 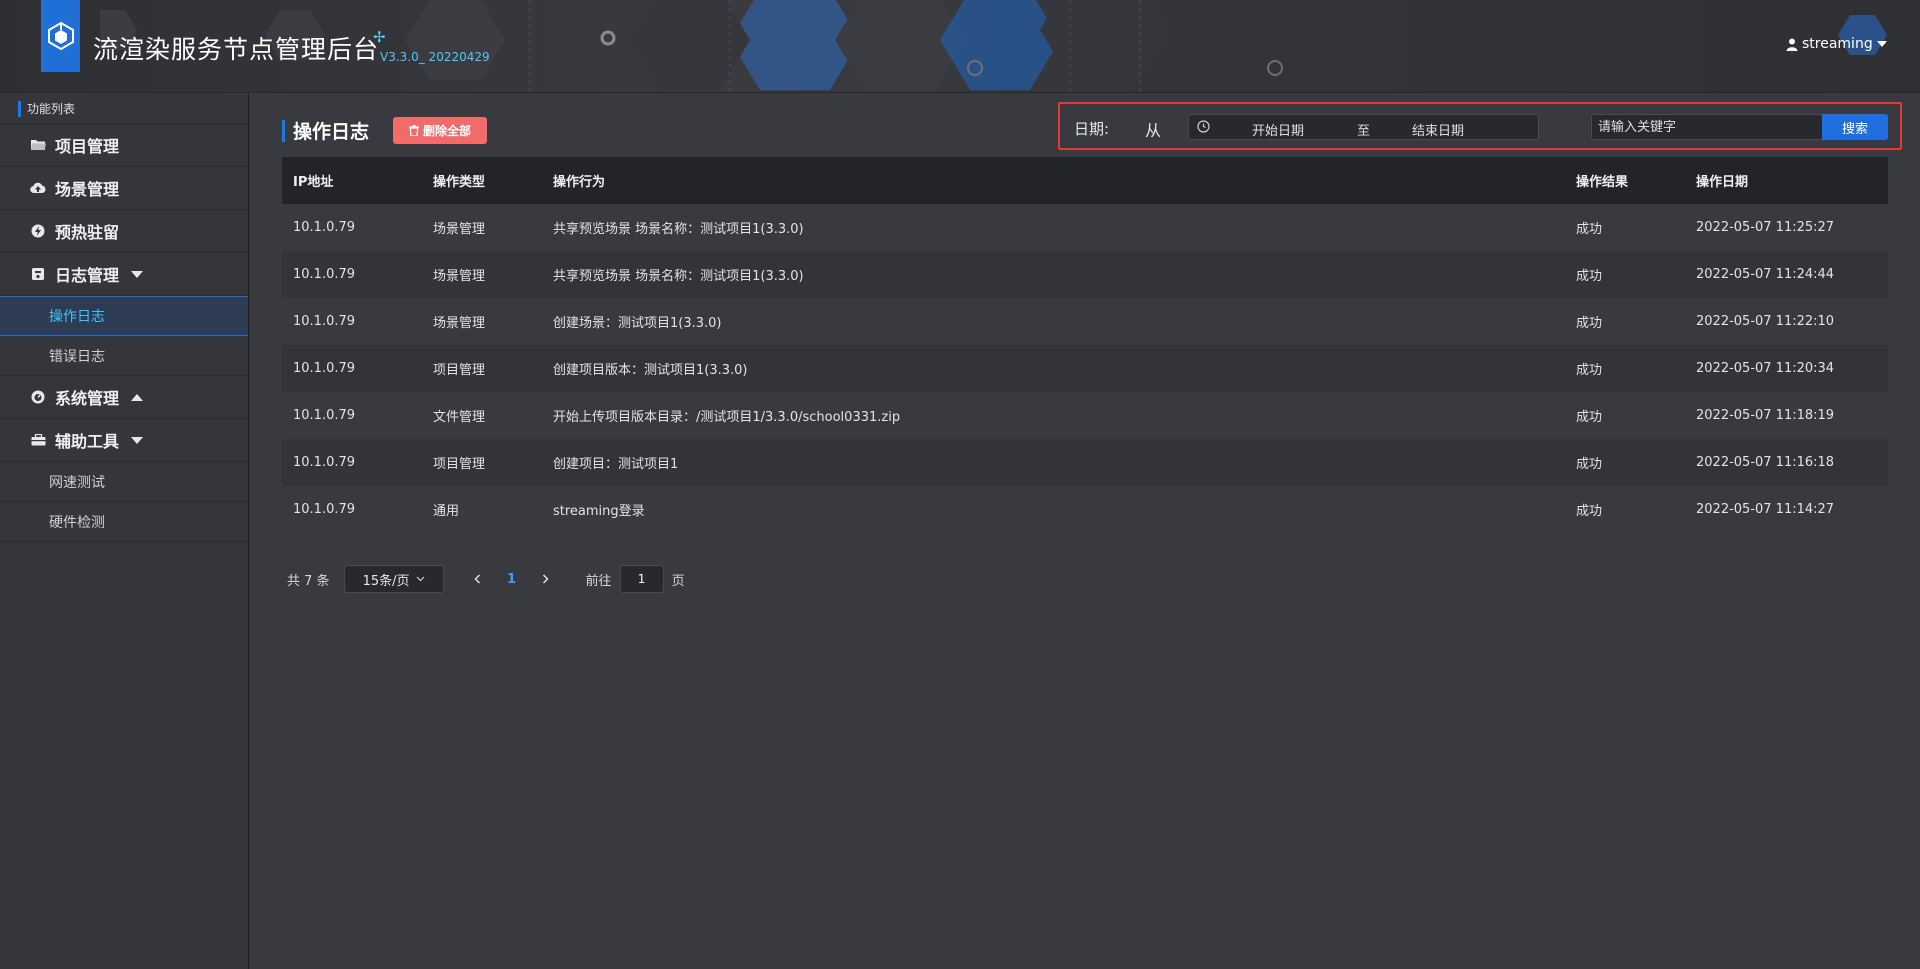 I want to click on chevron-down-icon, so click(x=420, y=579).